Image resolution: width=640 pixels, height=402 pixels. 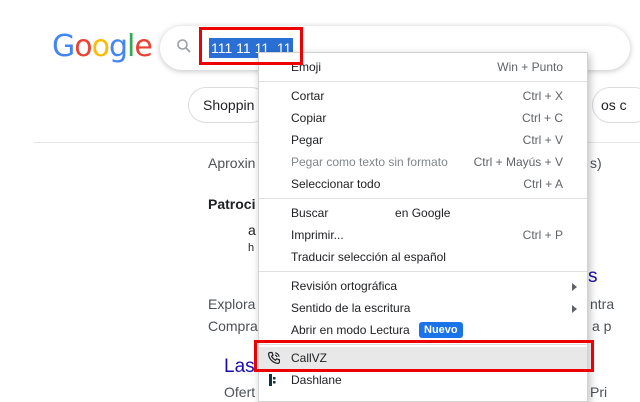 I want to click on snippet-text: Compra, so click(x=233, y=326).